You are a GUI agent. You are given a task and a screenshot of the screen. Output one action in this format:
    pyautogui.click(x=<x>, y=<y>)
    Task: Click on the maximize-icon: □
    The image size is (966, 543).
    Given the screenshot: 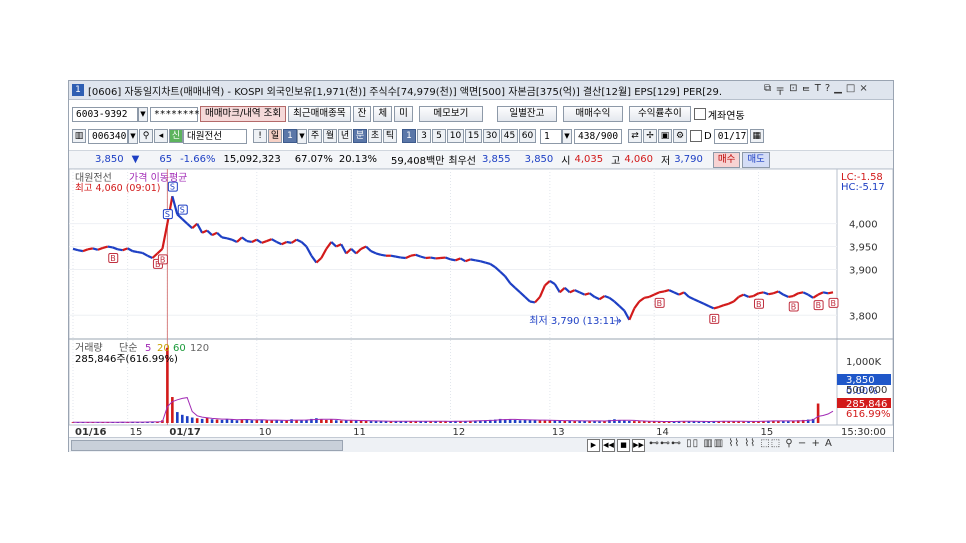 What is the action you would take?
    pyautogui.click(x=850, y=90)
    